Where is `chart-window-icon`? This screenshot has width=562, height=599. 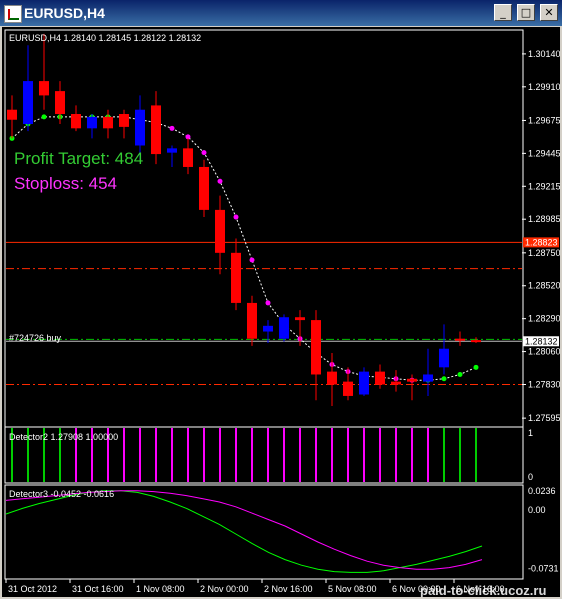 chart-window-icon is located at coordinates (13, 14).